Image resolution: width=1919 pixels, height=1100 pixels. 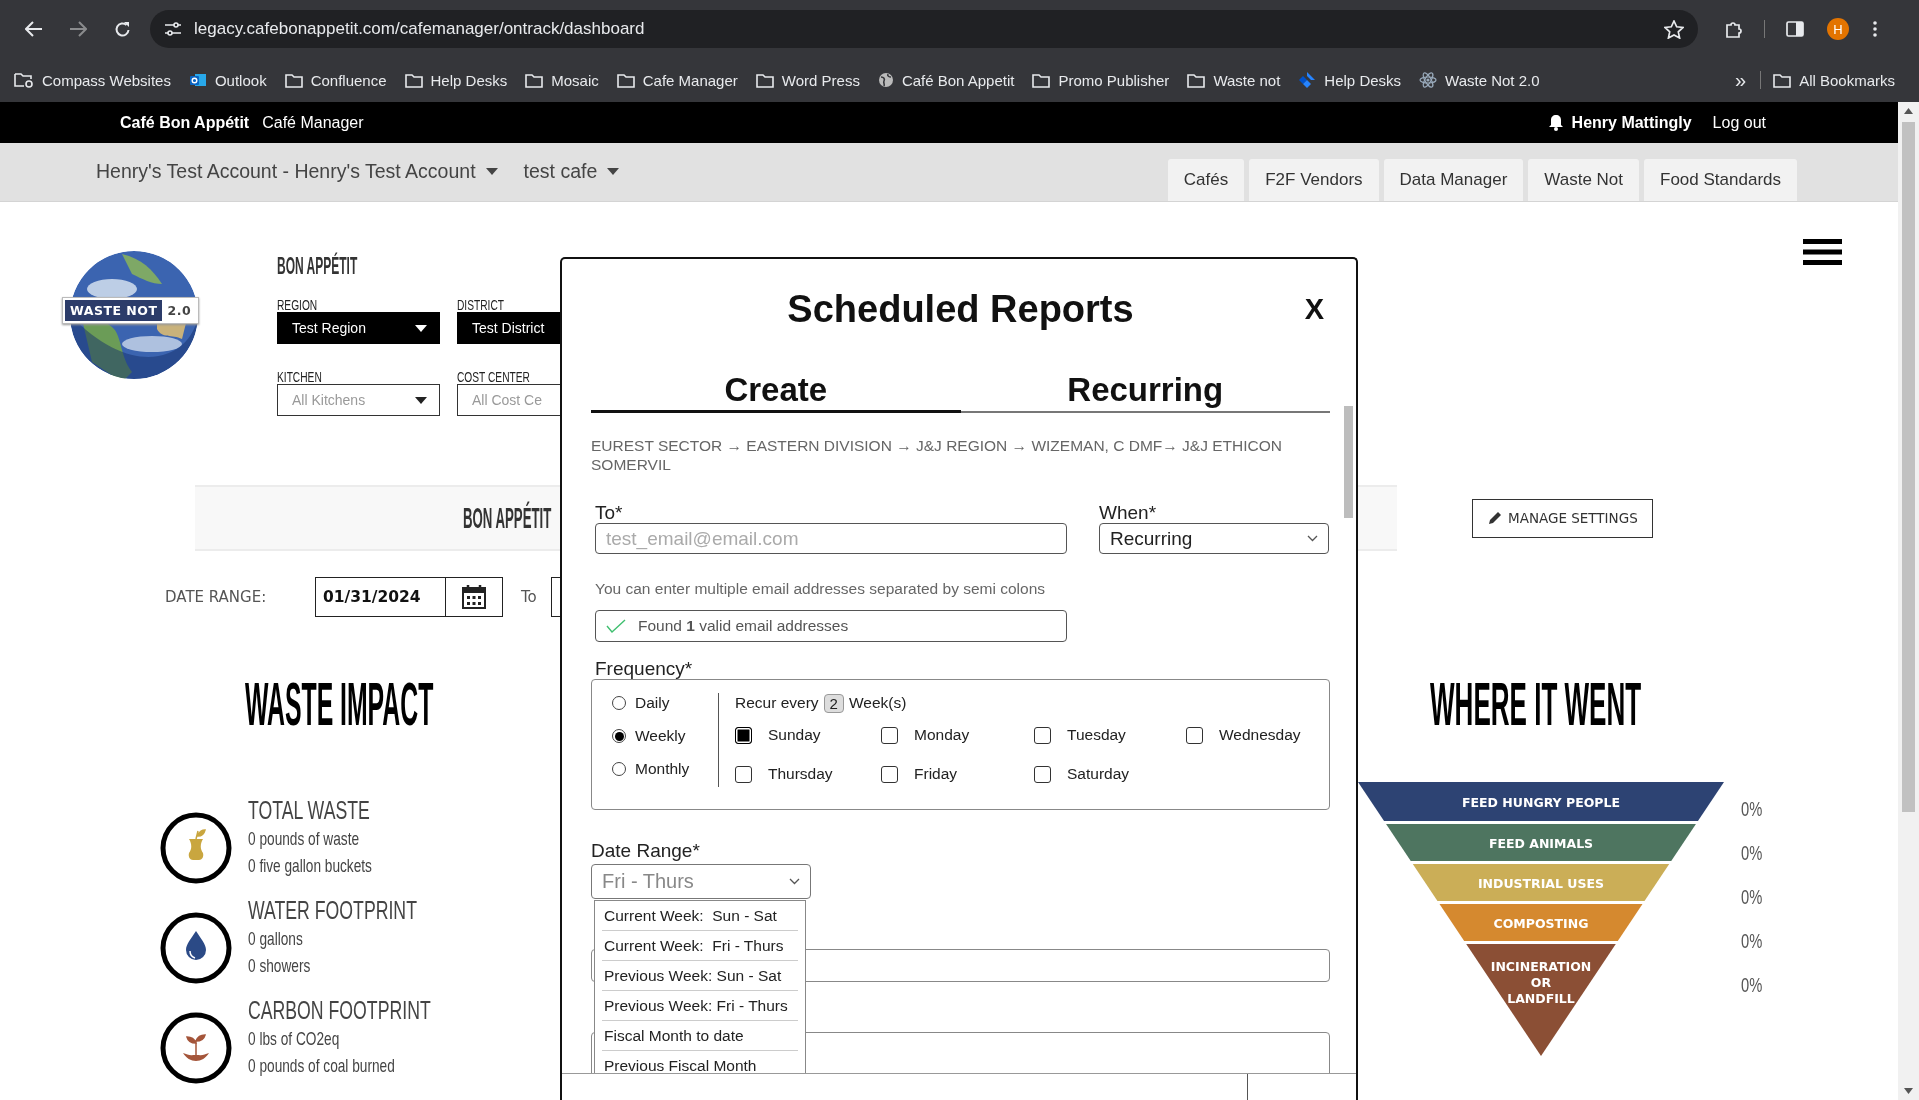 What do you see at coordinates (700, 1062) in the screenshot?
I see `dropdown-option: Previous Fiscal Month` at bounding box center [700, 1062].